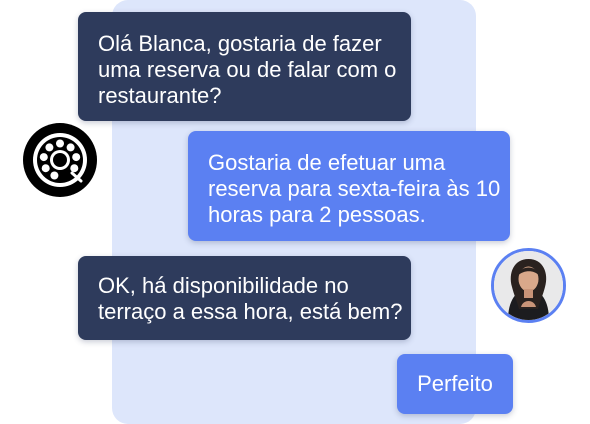  I want to click on message-text-line: uma reserva ou de falar com o, so click(247, 69).